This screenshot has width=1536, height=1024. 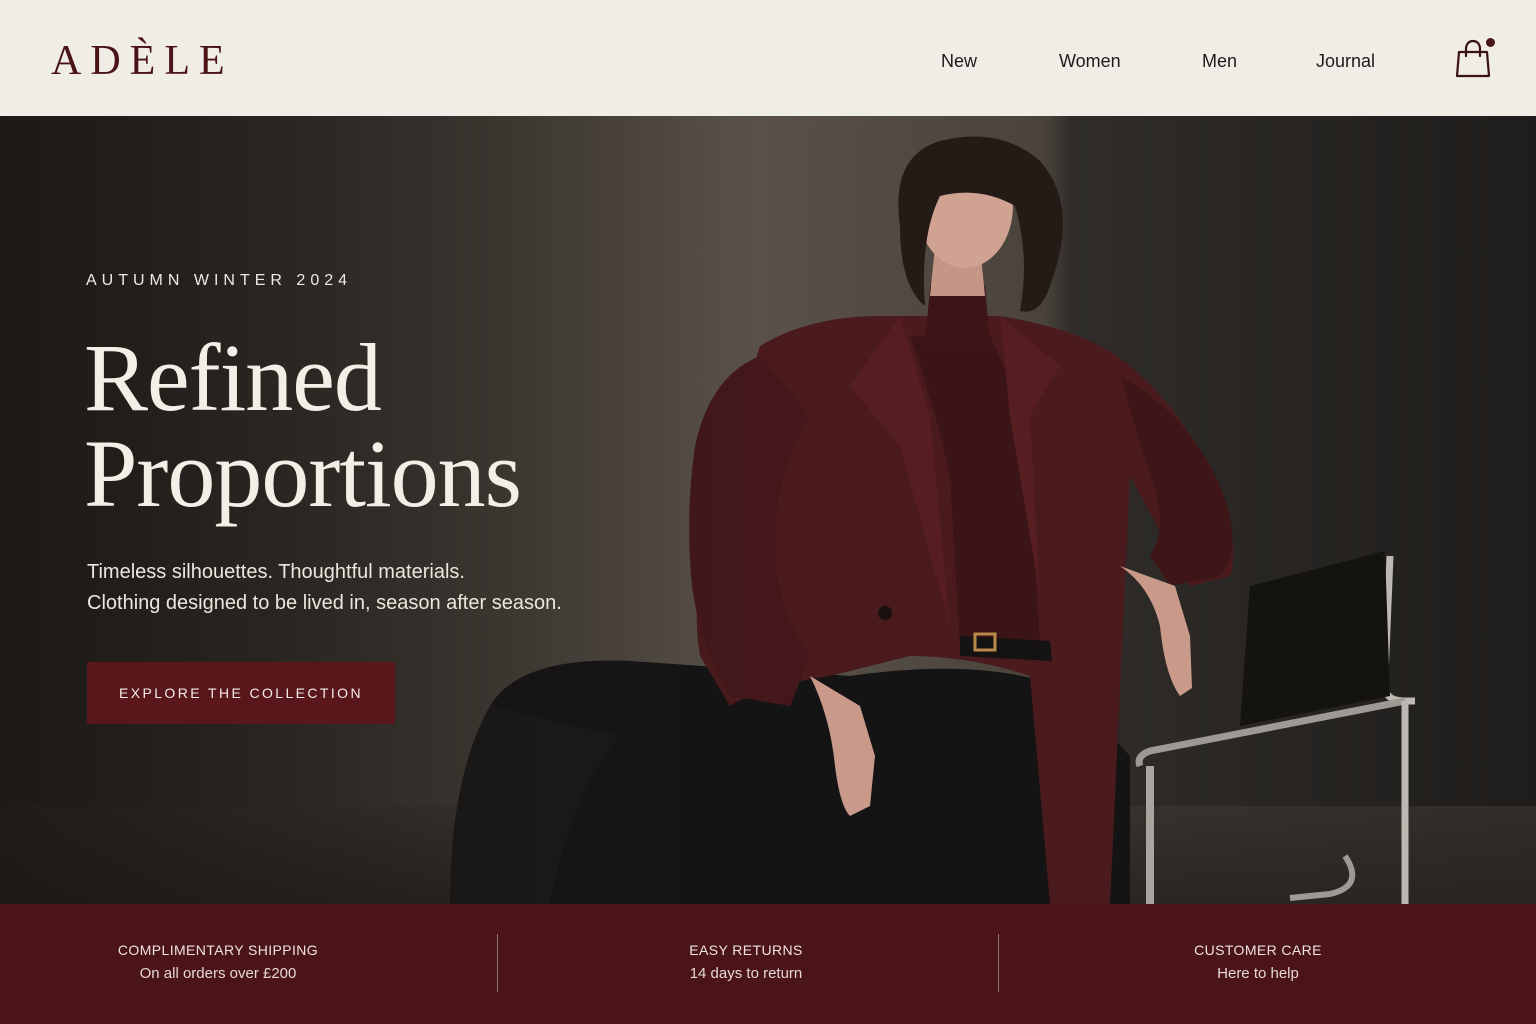 What do you see at coordinates (303, 473) in the screenshot?
I see `hero-headline-line-2: Proportions` at bounding box center [303, 473].